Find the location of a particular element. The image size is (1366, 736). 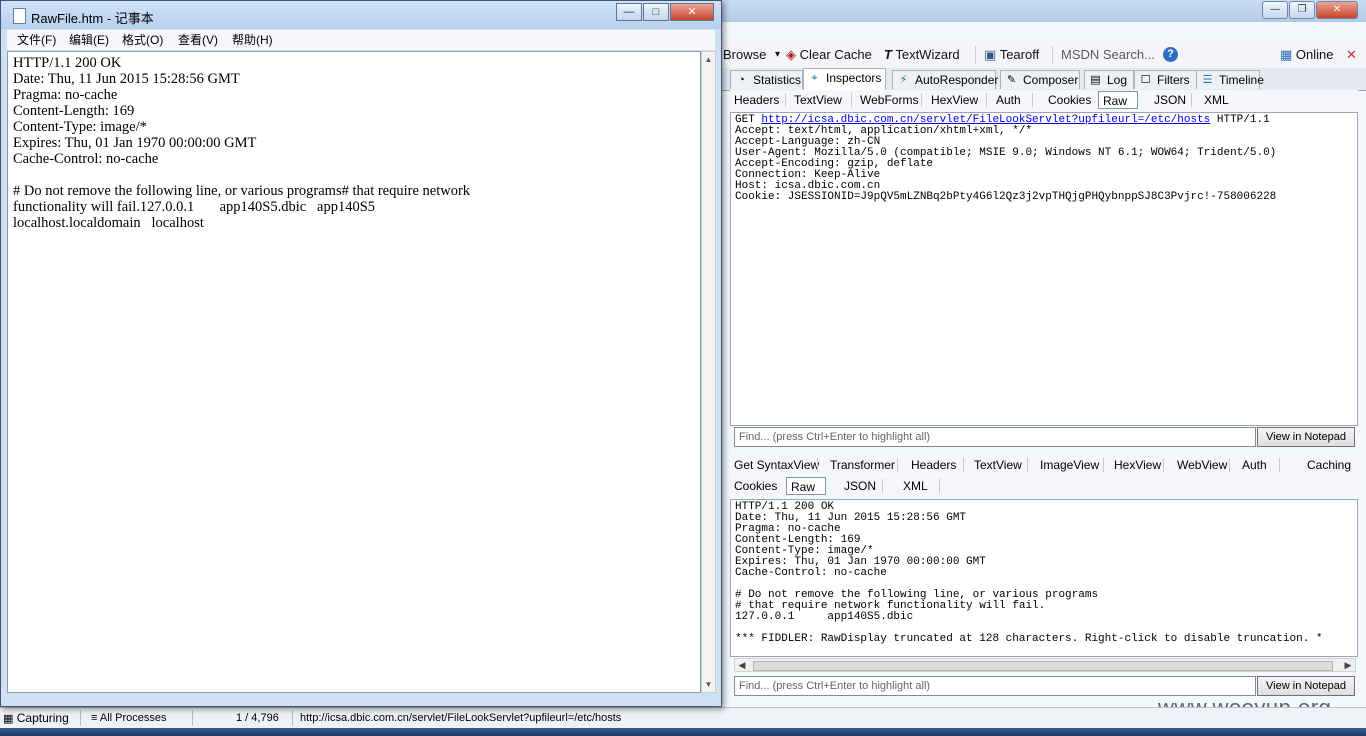

notepad-vertical-scrollbar: ▲ ▼ is located at coordinates (708, 372).